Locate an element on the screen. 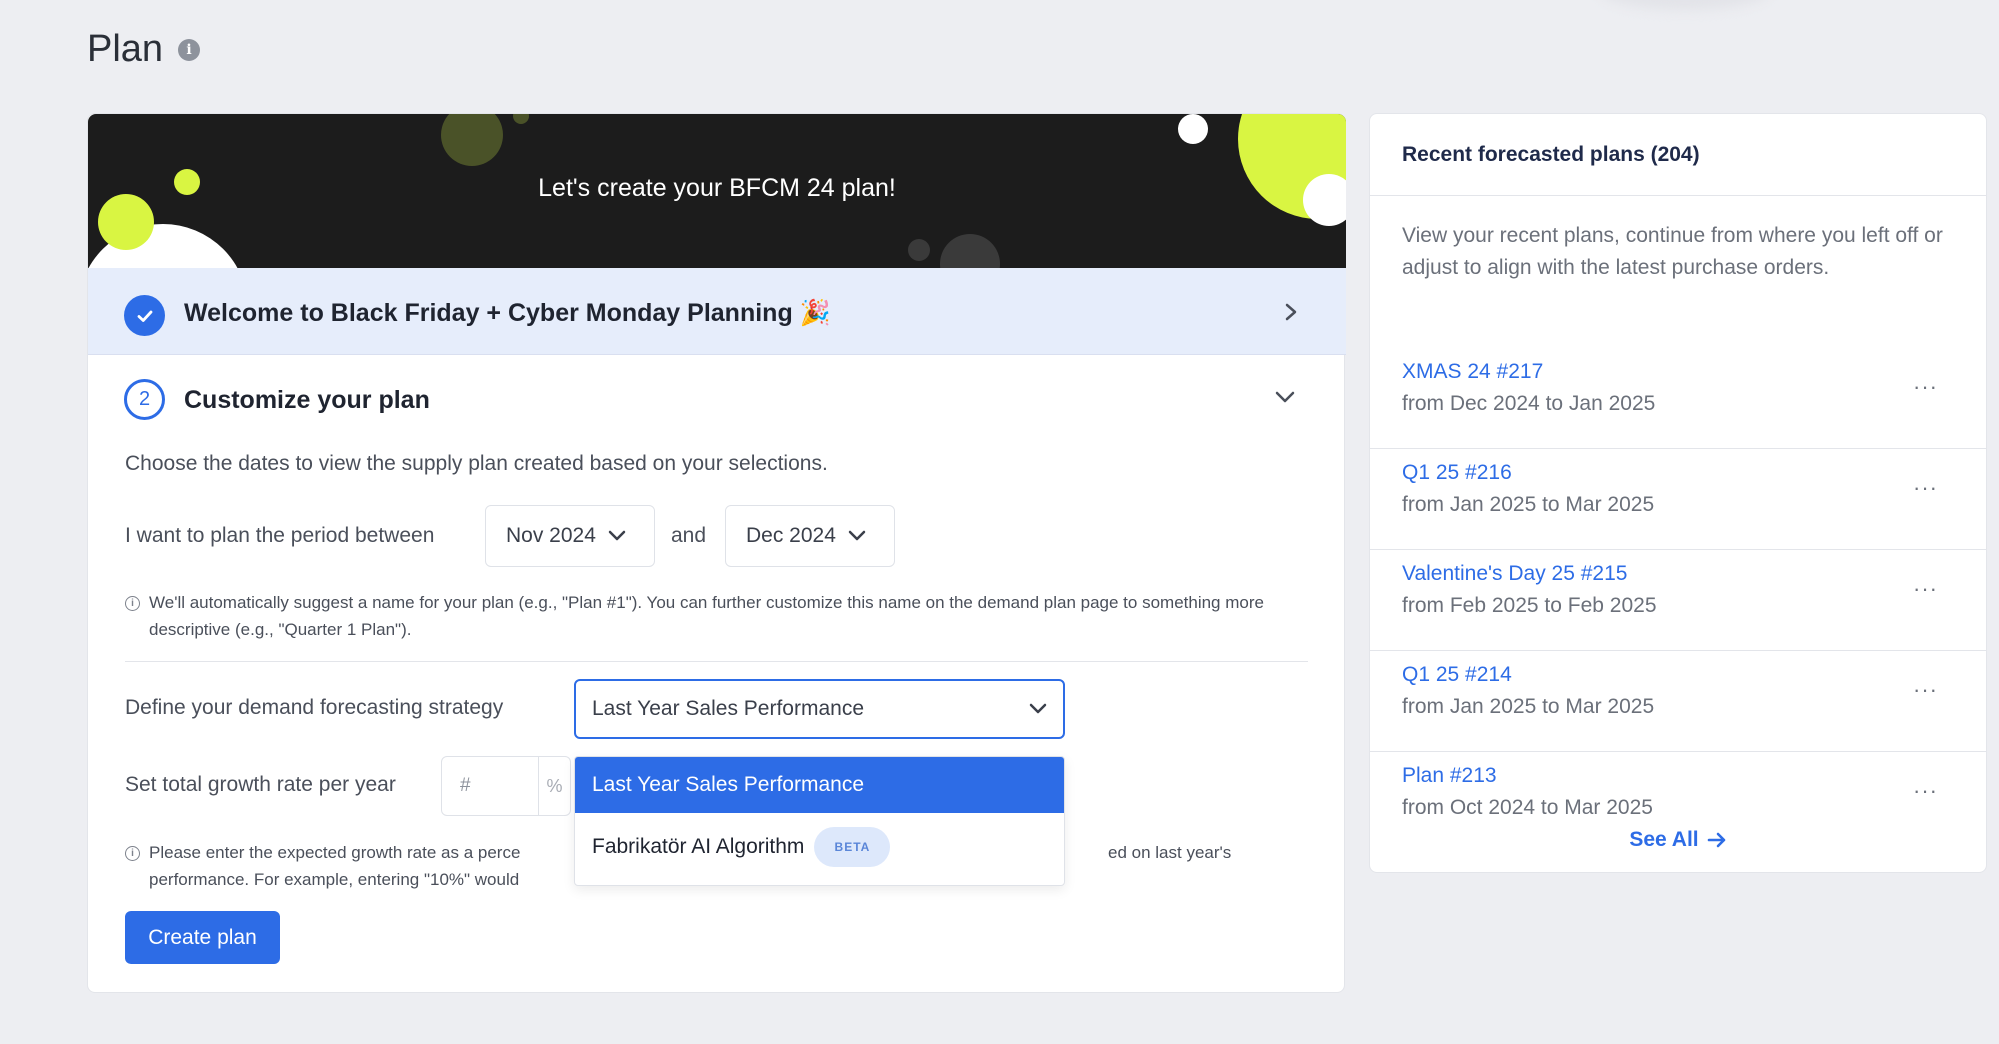 Image resolution: width=1999 pixels, height=1044 pixels. chevron-right-icon is located at coordinates (1291, 312).